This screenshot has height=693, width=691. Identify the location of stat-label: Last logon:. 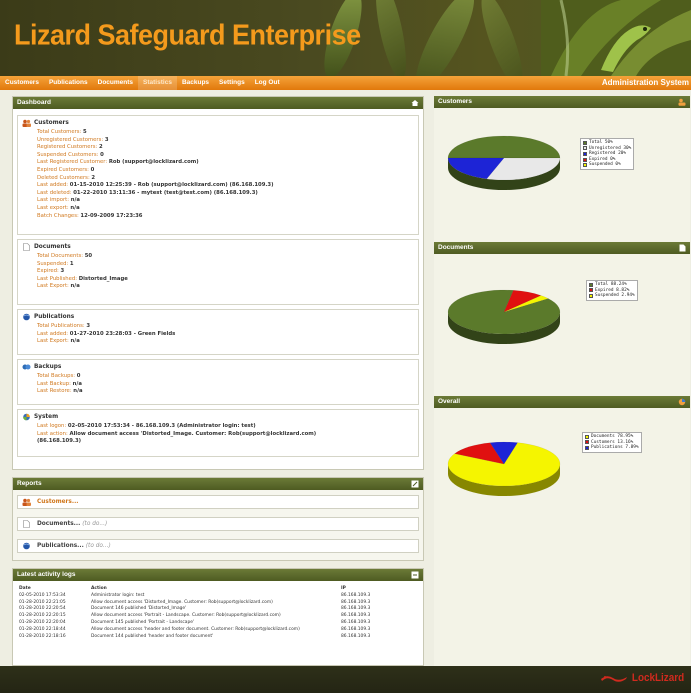
(52, 426).